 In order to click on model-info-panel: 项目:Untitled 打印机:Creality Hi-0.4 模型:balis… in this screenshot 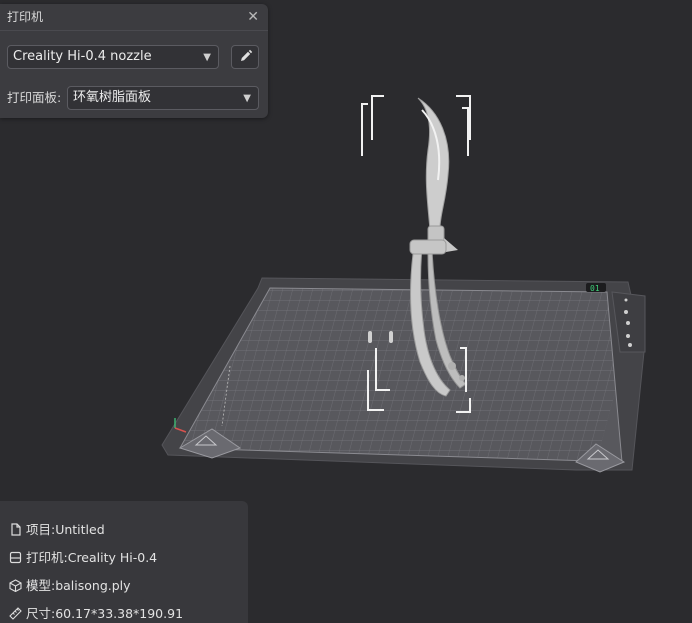, I will do `click(124, 562)`.